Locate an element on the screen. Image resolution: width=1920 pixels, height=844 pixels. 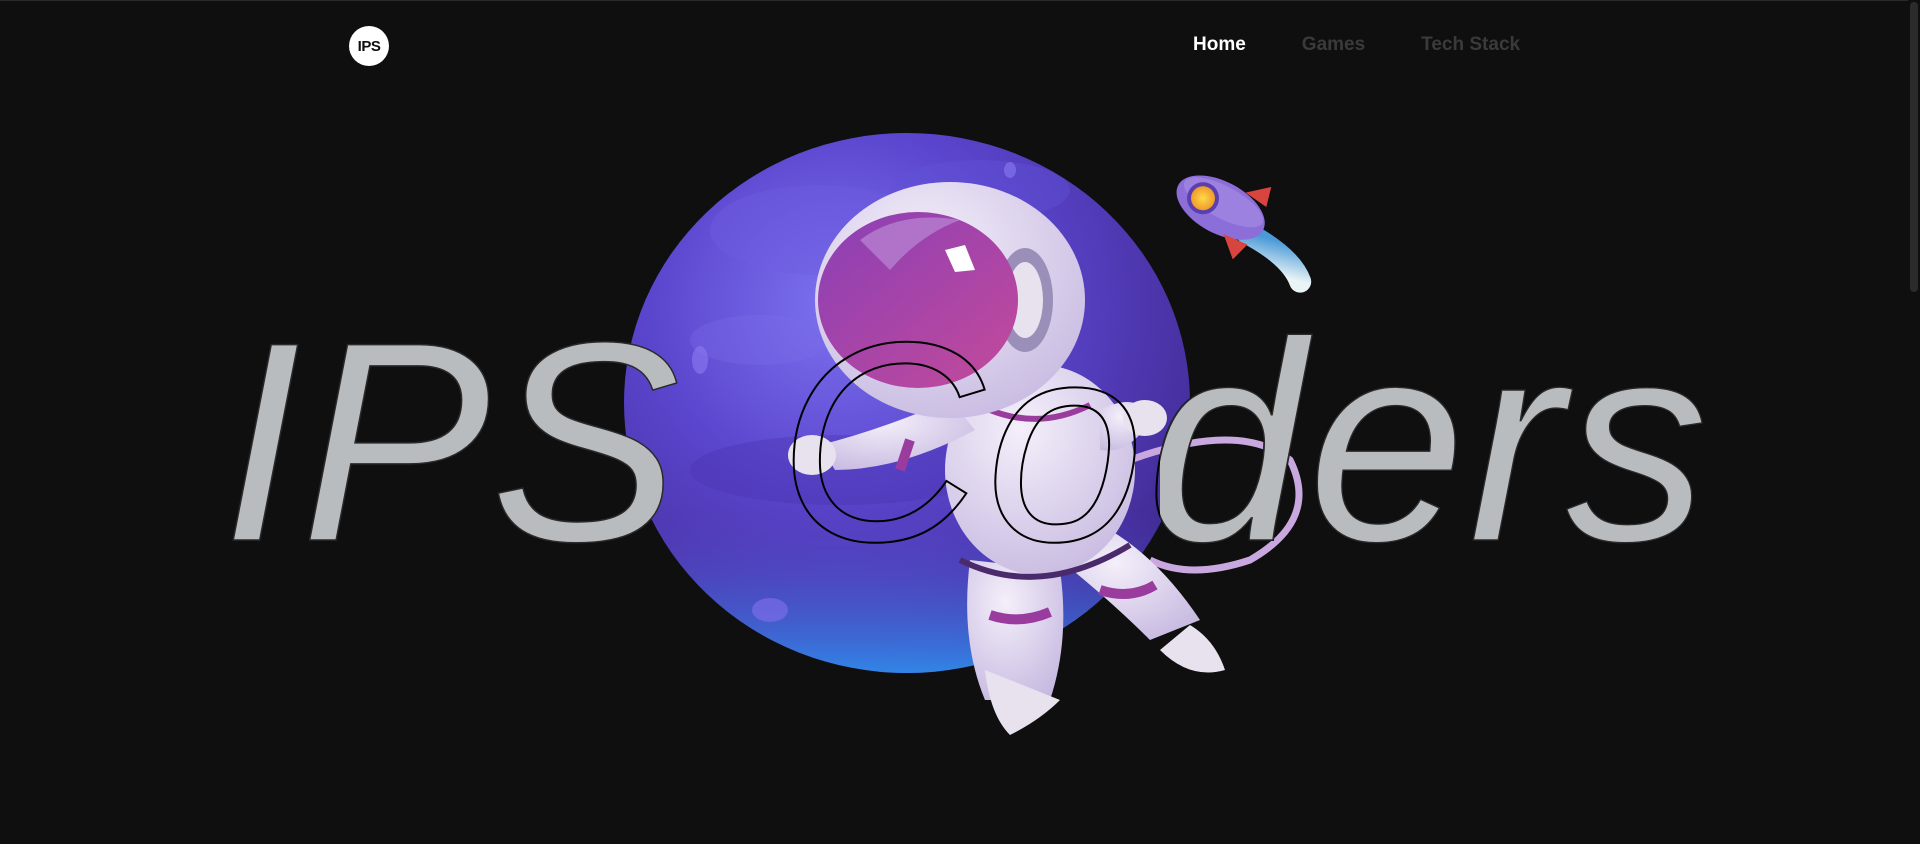
hero-title-ips: IPS is located at coordinates (451, 442).